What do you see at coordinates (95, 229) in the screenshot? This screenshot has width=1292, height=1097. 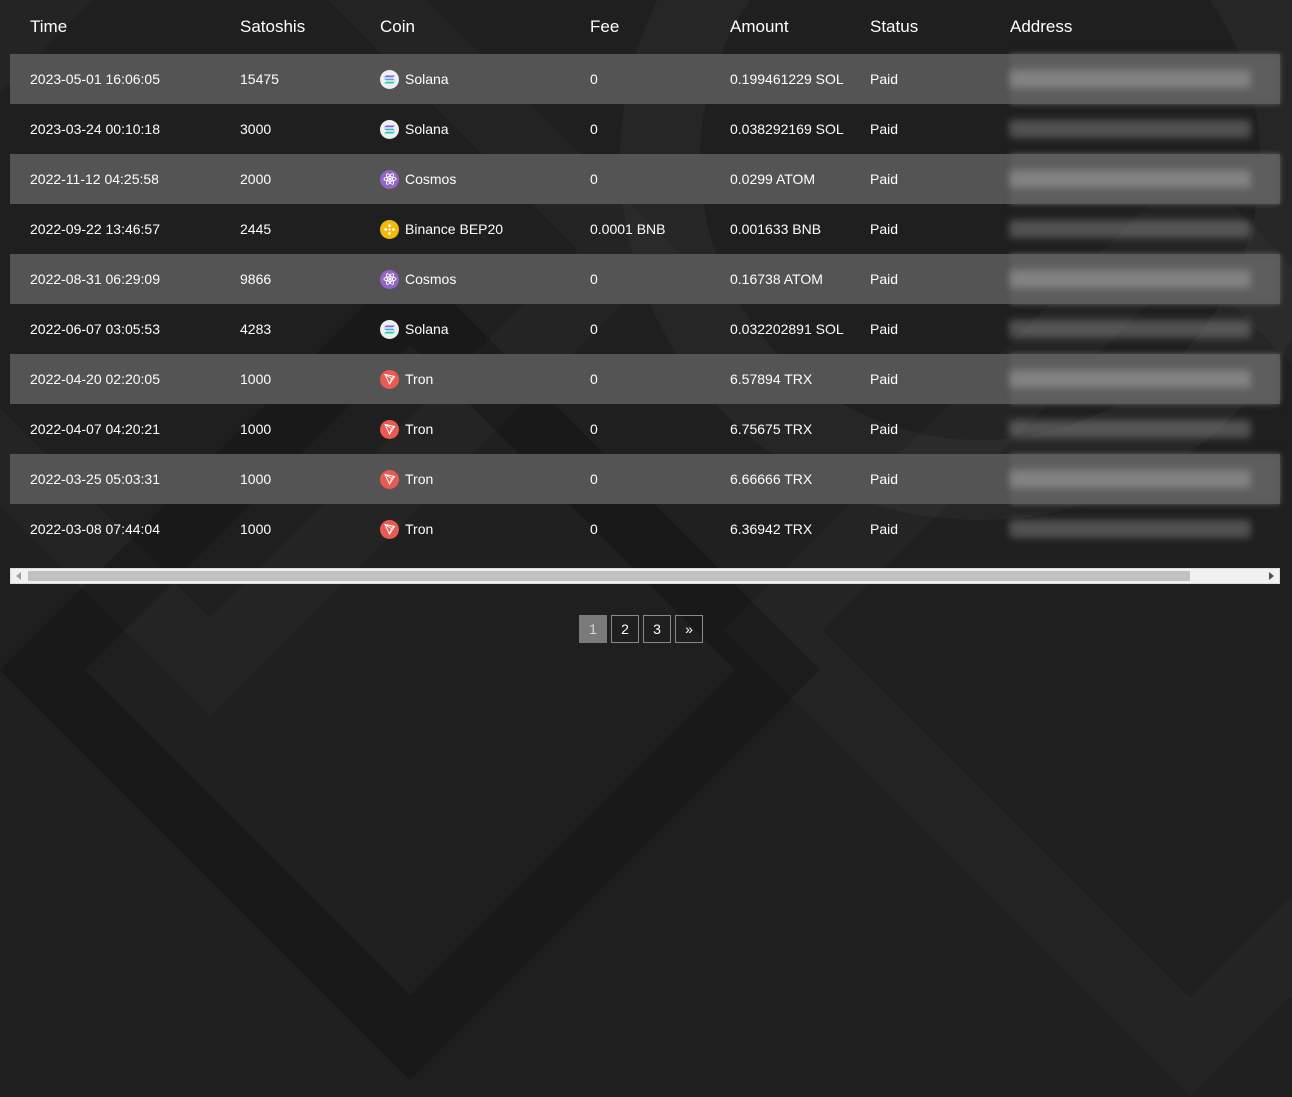 I see `cell-time: 2022-09-22 13:46:57` at bounding box center [95, 229].